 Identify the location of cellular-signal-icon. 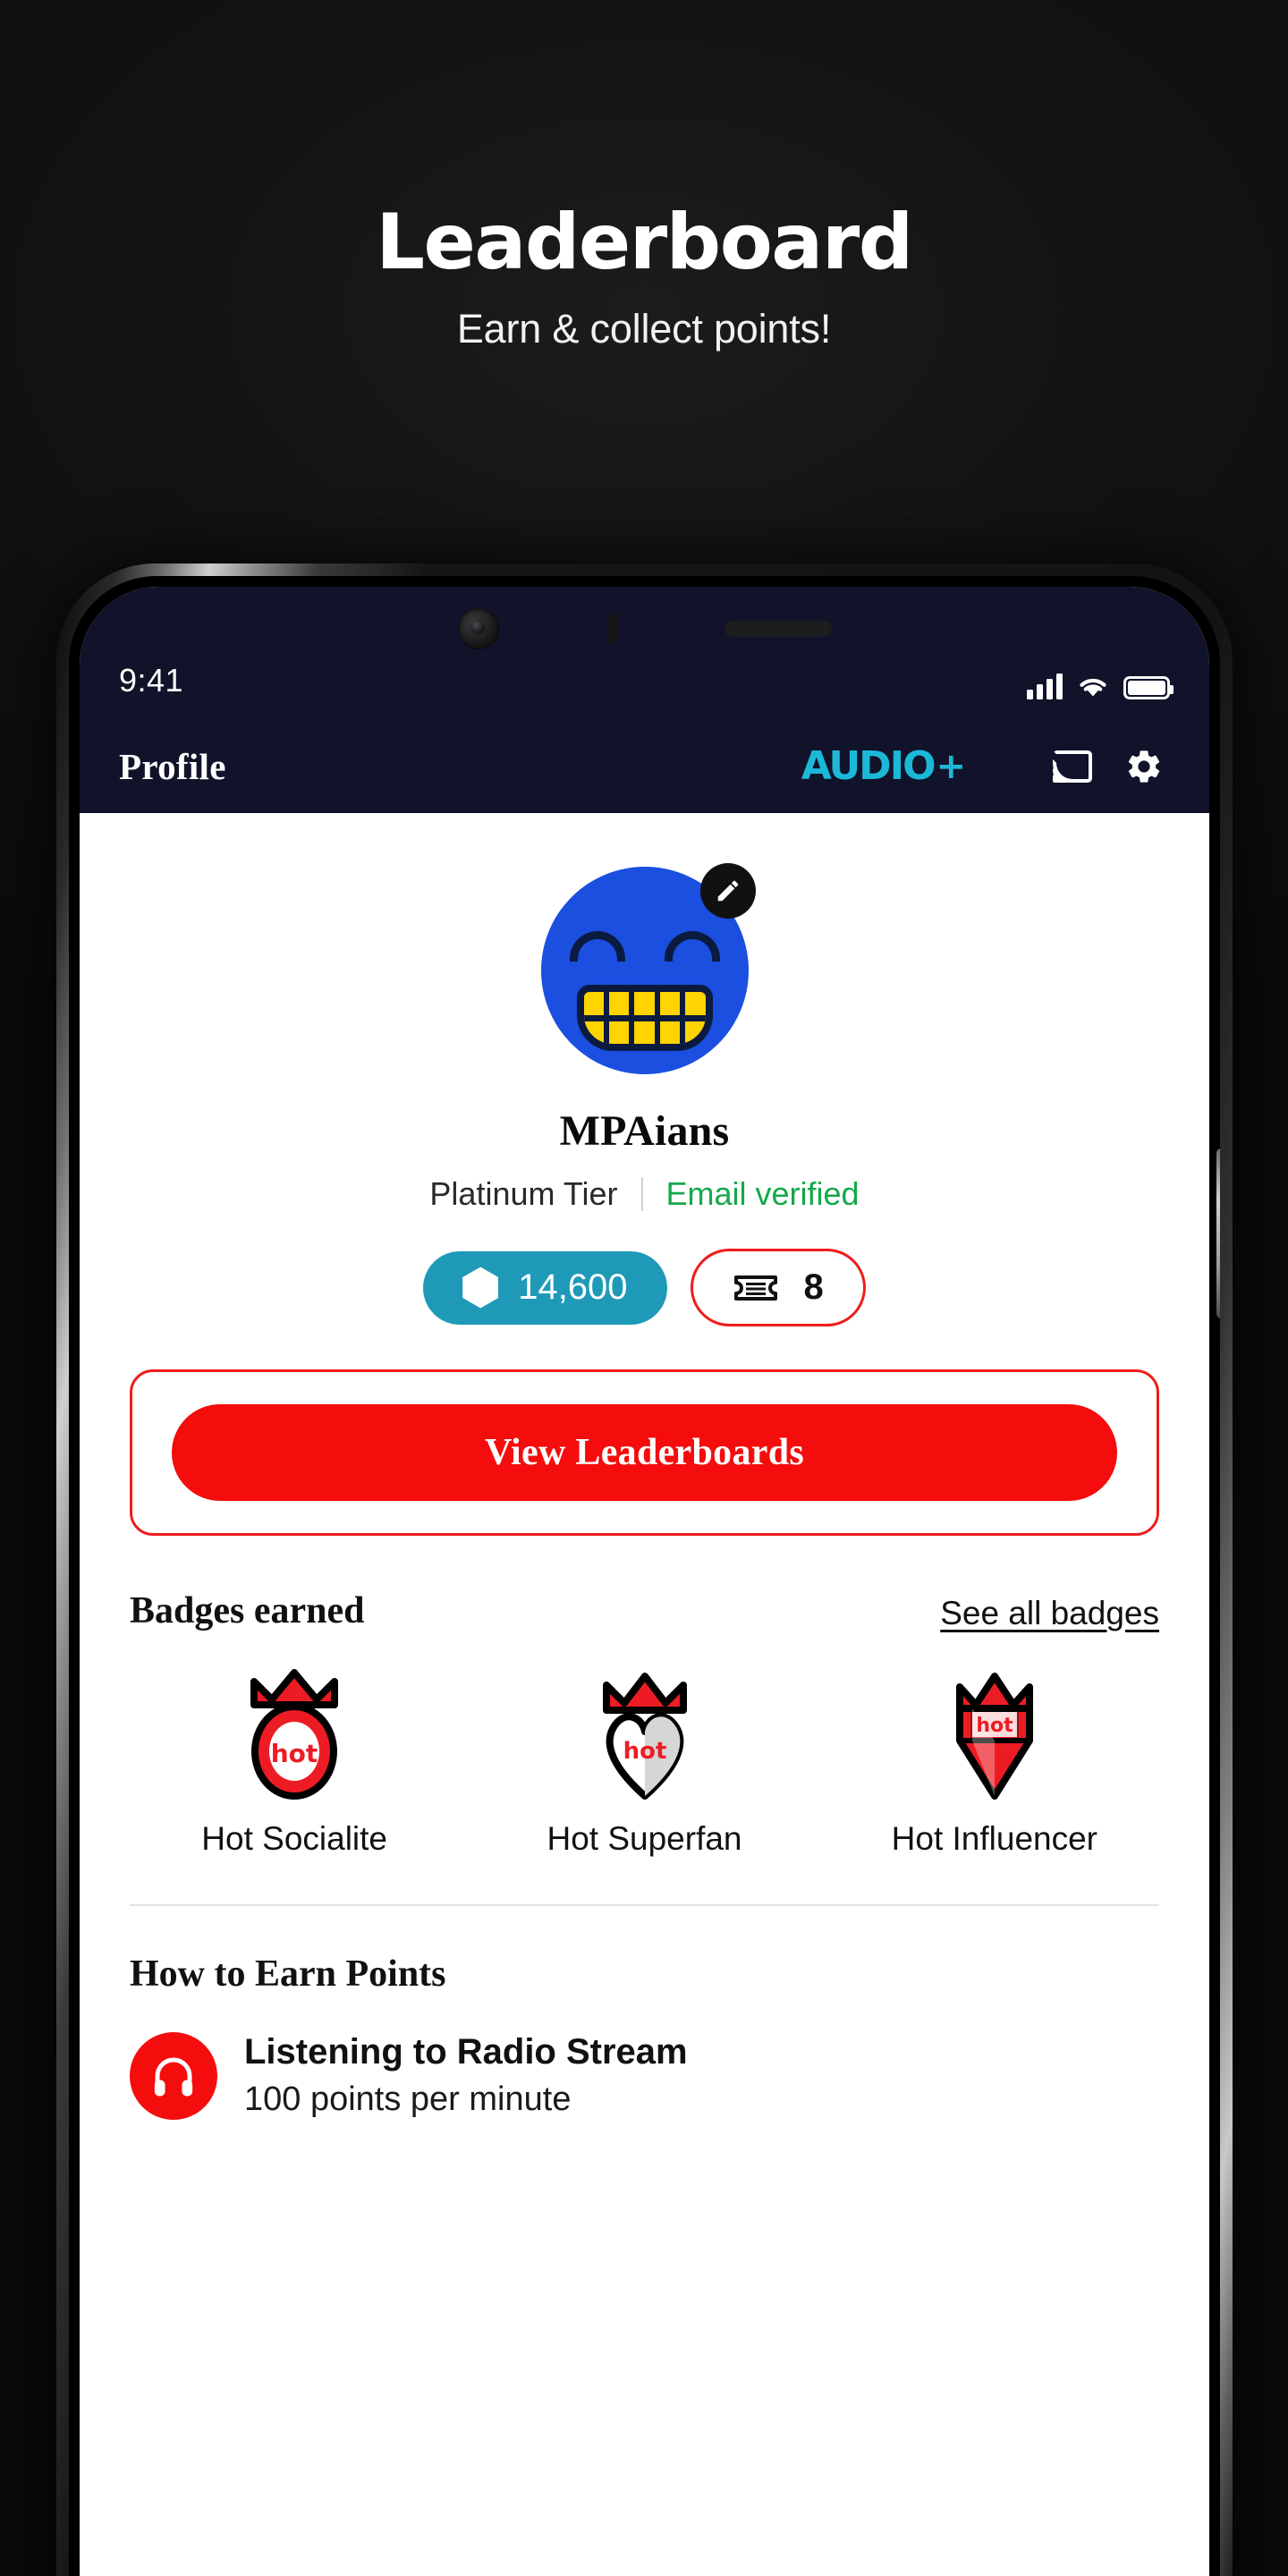
(1045, 686).